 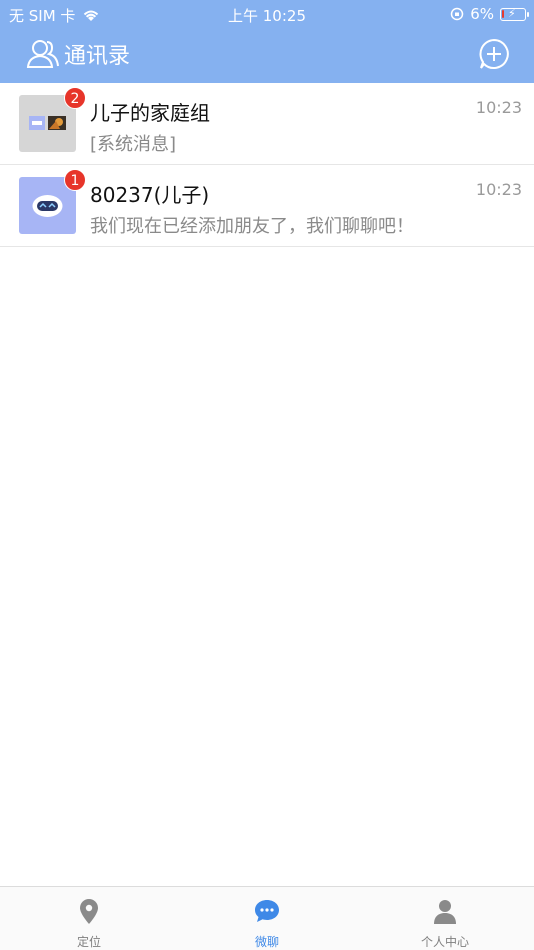 What do you see at coordinates (267, 55) in the screenshot?
I see `nav-bar: 通讯录` at bounding box center [267, 55].